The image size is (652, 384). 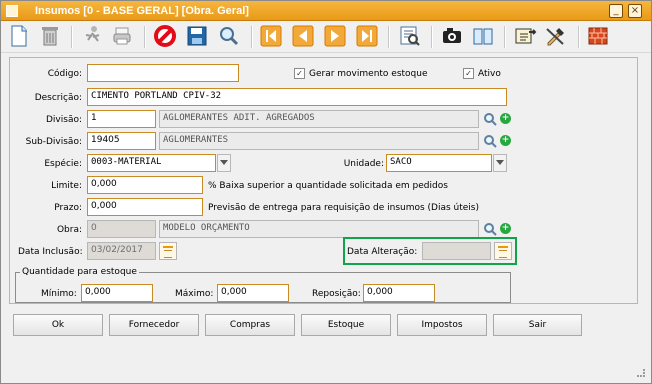 What do you see at coordinates (229, 36) in the screenshot?
I see `search-icon` at bounding box center [229, 36].